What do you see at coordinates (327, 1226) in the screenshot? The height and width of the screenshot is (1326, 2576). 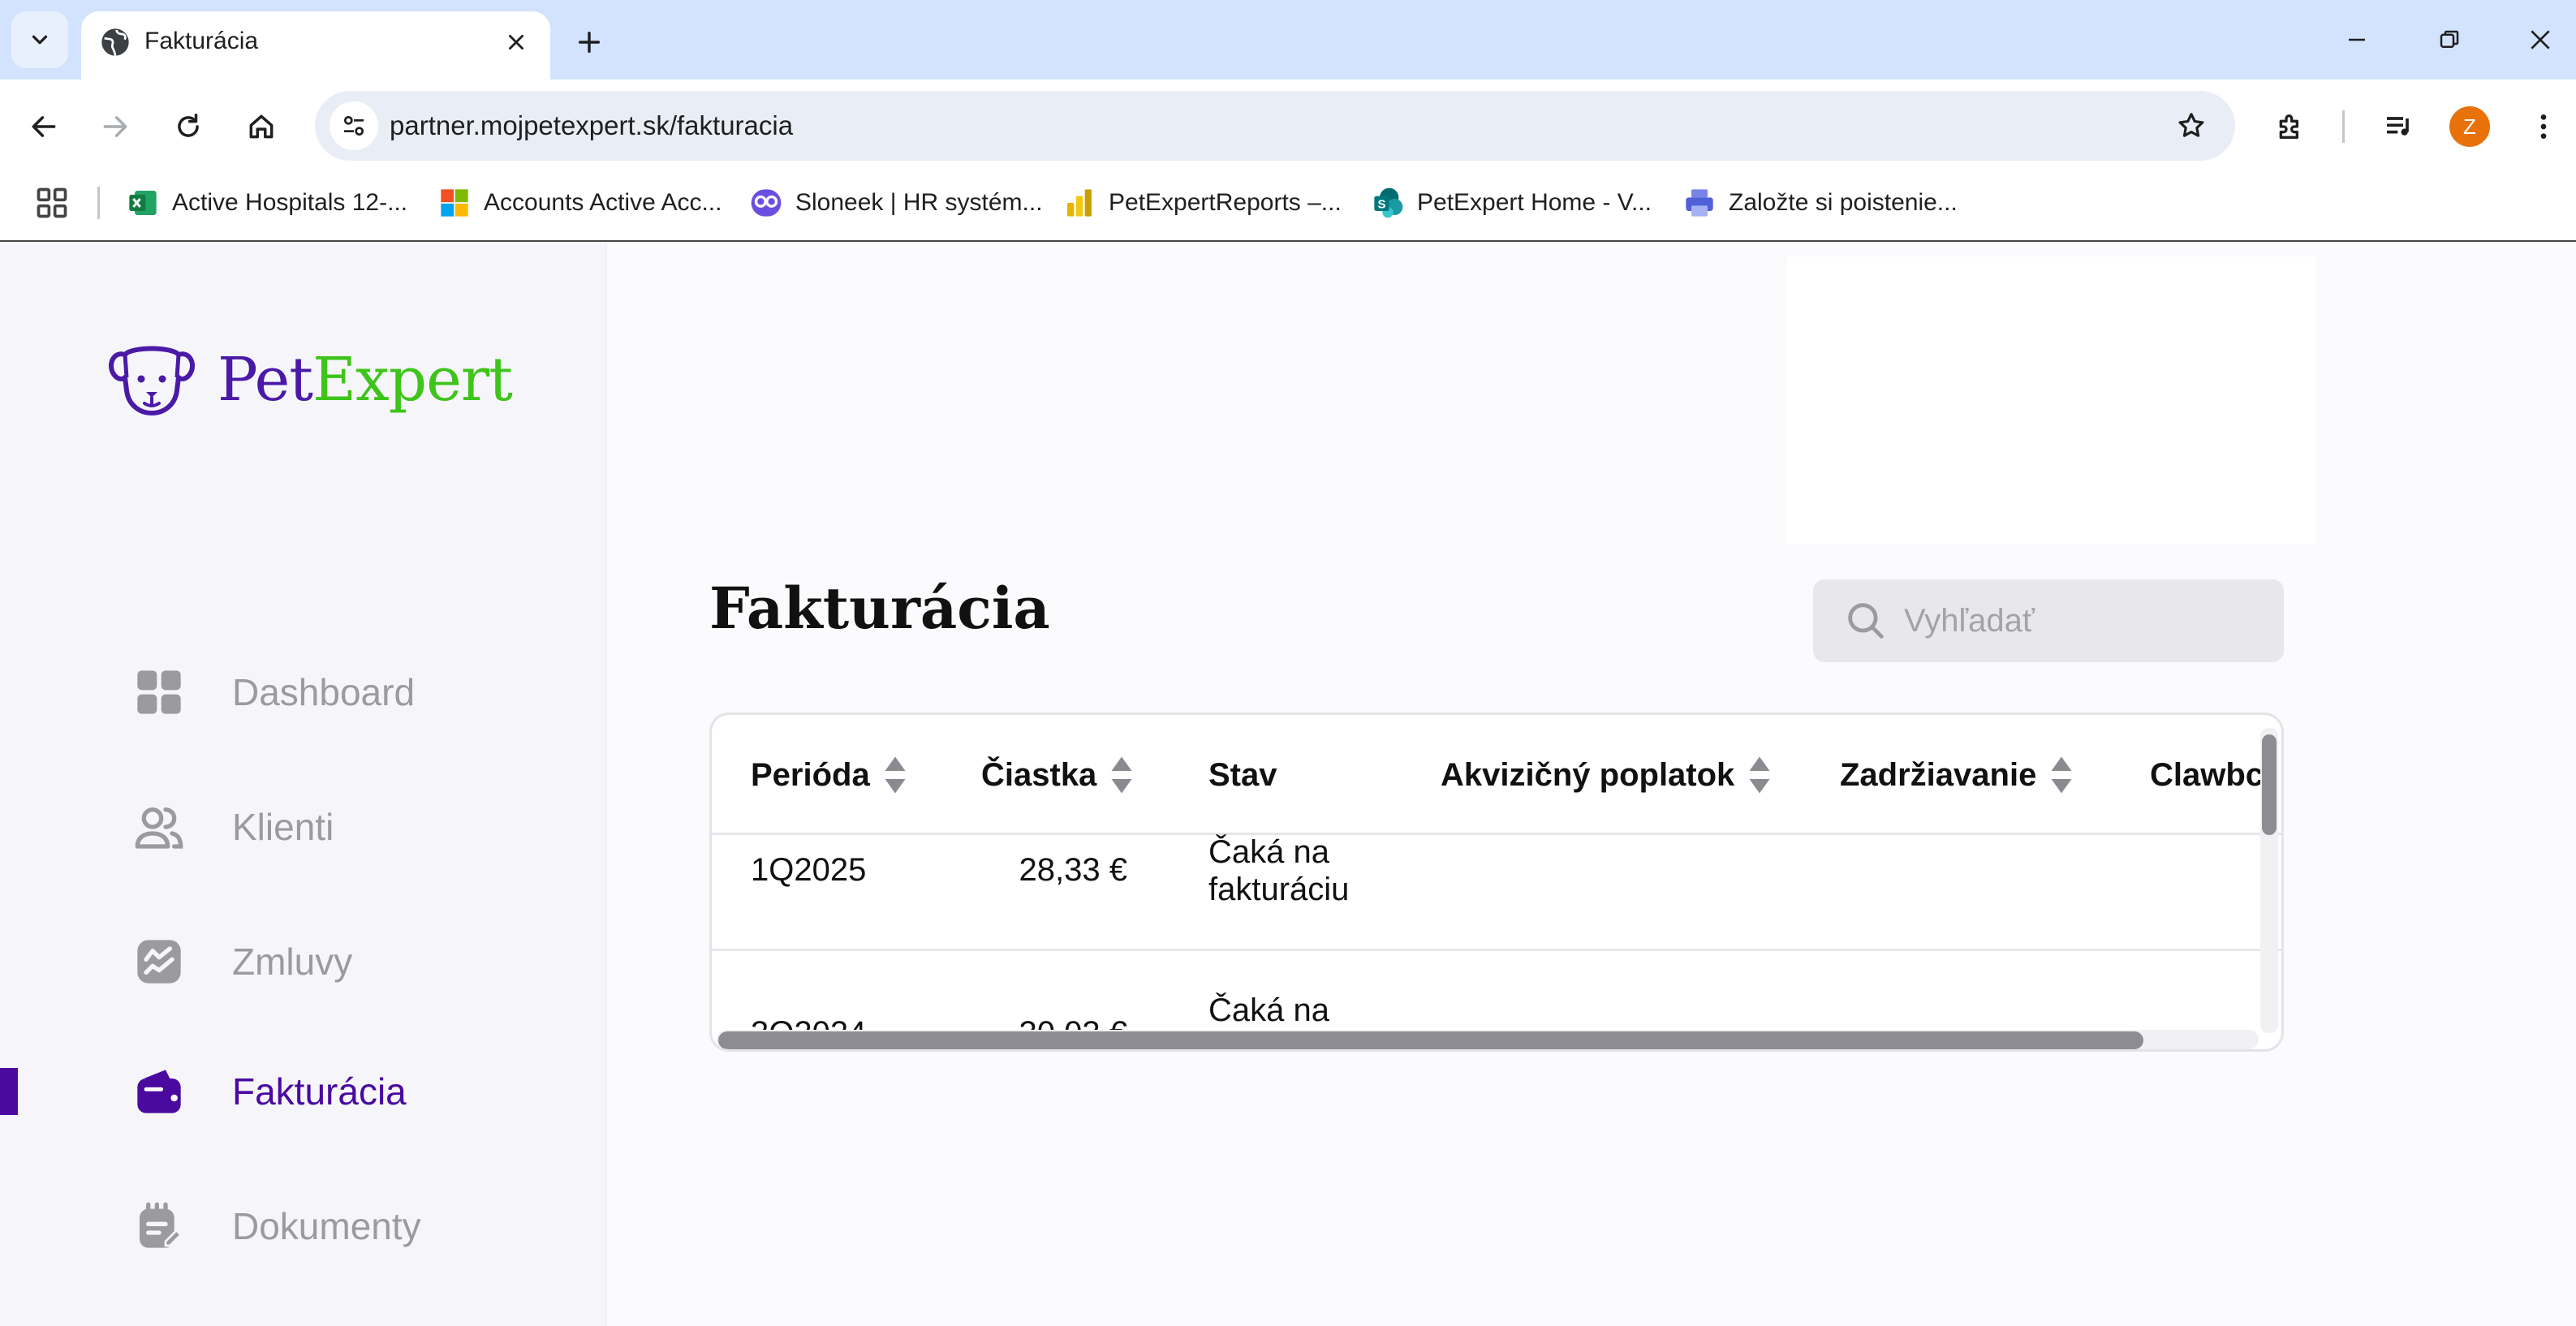 I see `sidebar-item-label: Dokumenty` at bounding box center [327, 1226].